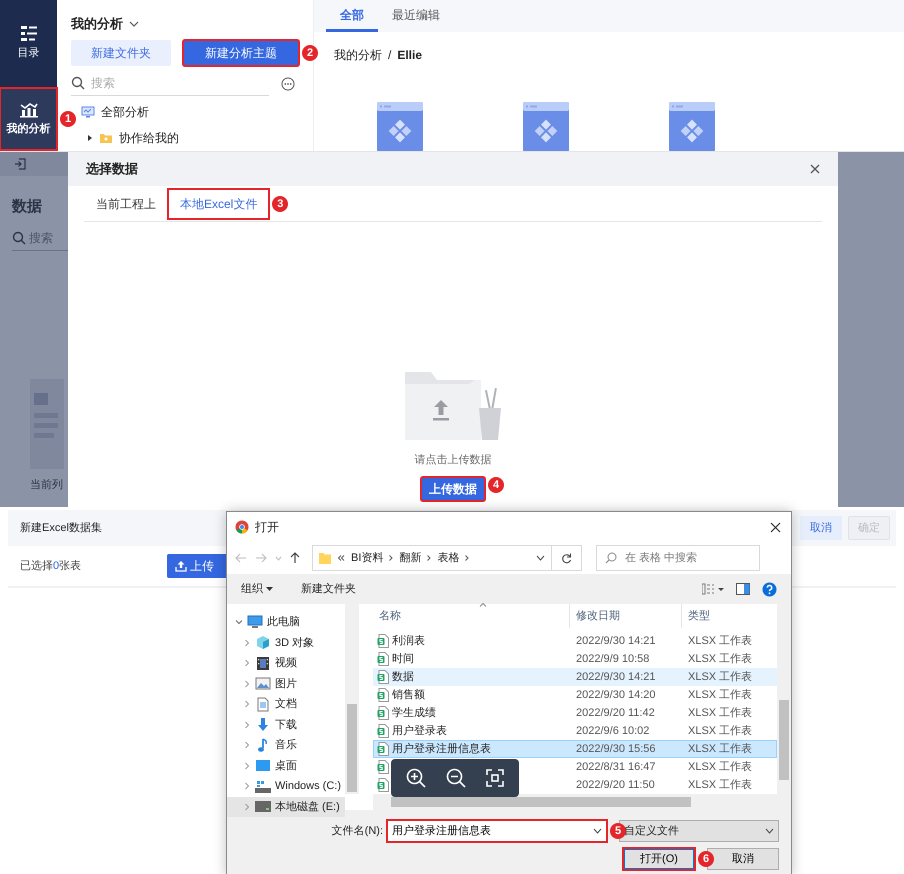 The width and height of the screenshot is (904, 874). I want to click on tab: 本地Excel文件, so click(219, 203).